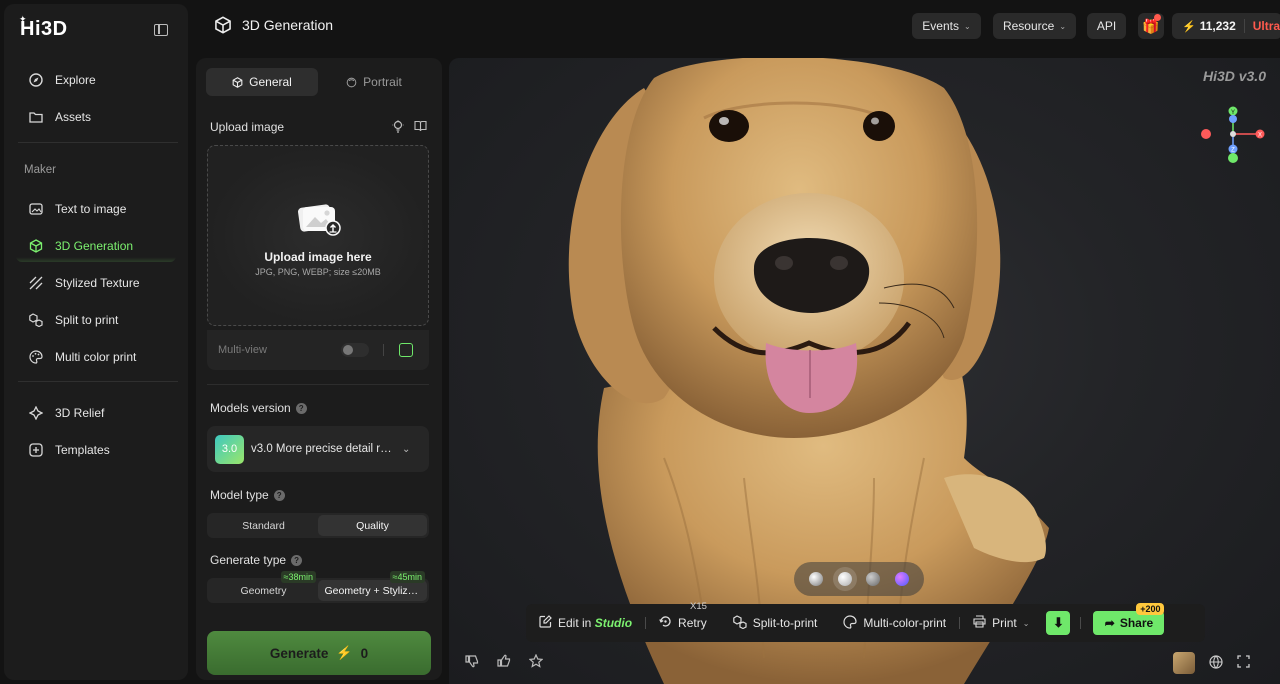 This screenshot has height=684, width=1280. Describe the element at coordinates (665, 623) in the screenshot. I see `retry-icon` at that location.